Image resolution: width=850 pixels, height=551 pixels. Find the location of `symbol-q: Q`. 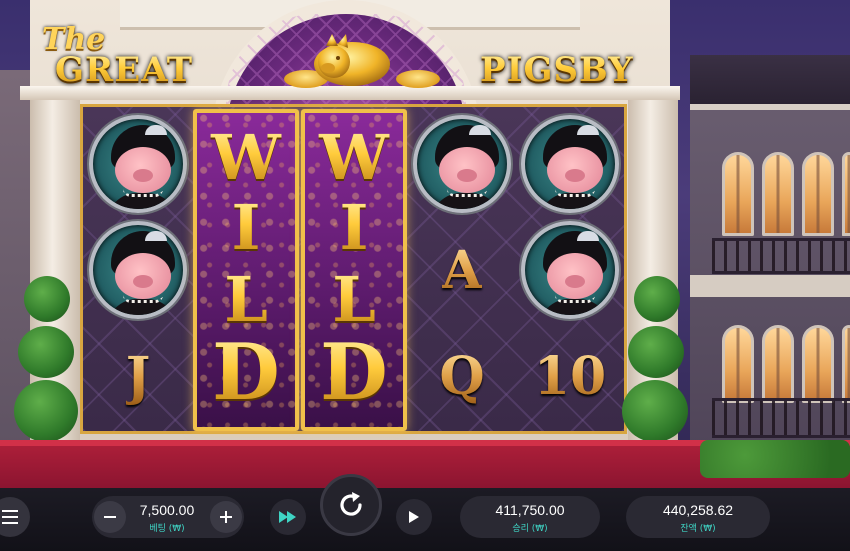

symbol-q: Q is located at coordinates (462, 376).